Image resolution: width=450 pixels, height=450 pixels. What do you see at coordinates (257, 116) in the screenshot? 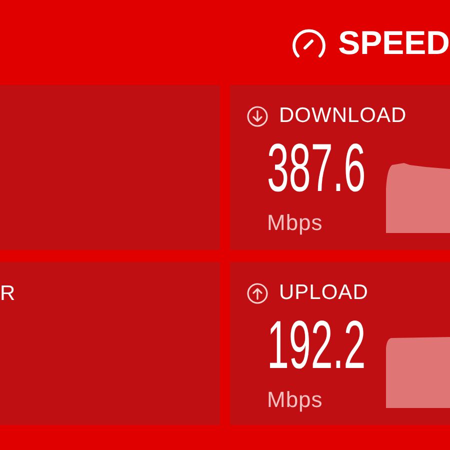
I see `download-icon` at bounding box center [257, 116].